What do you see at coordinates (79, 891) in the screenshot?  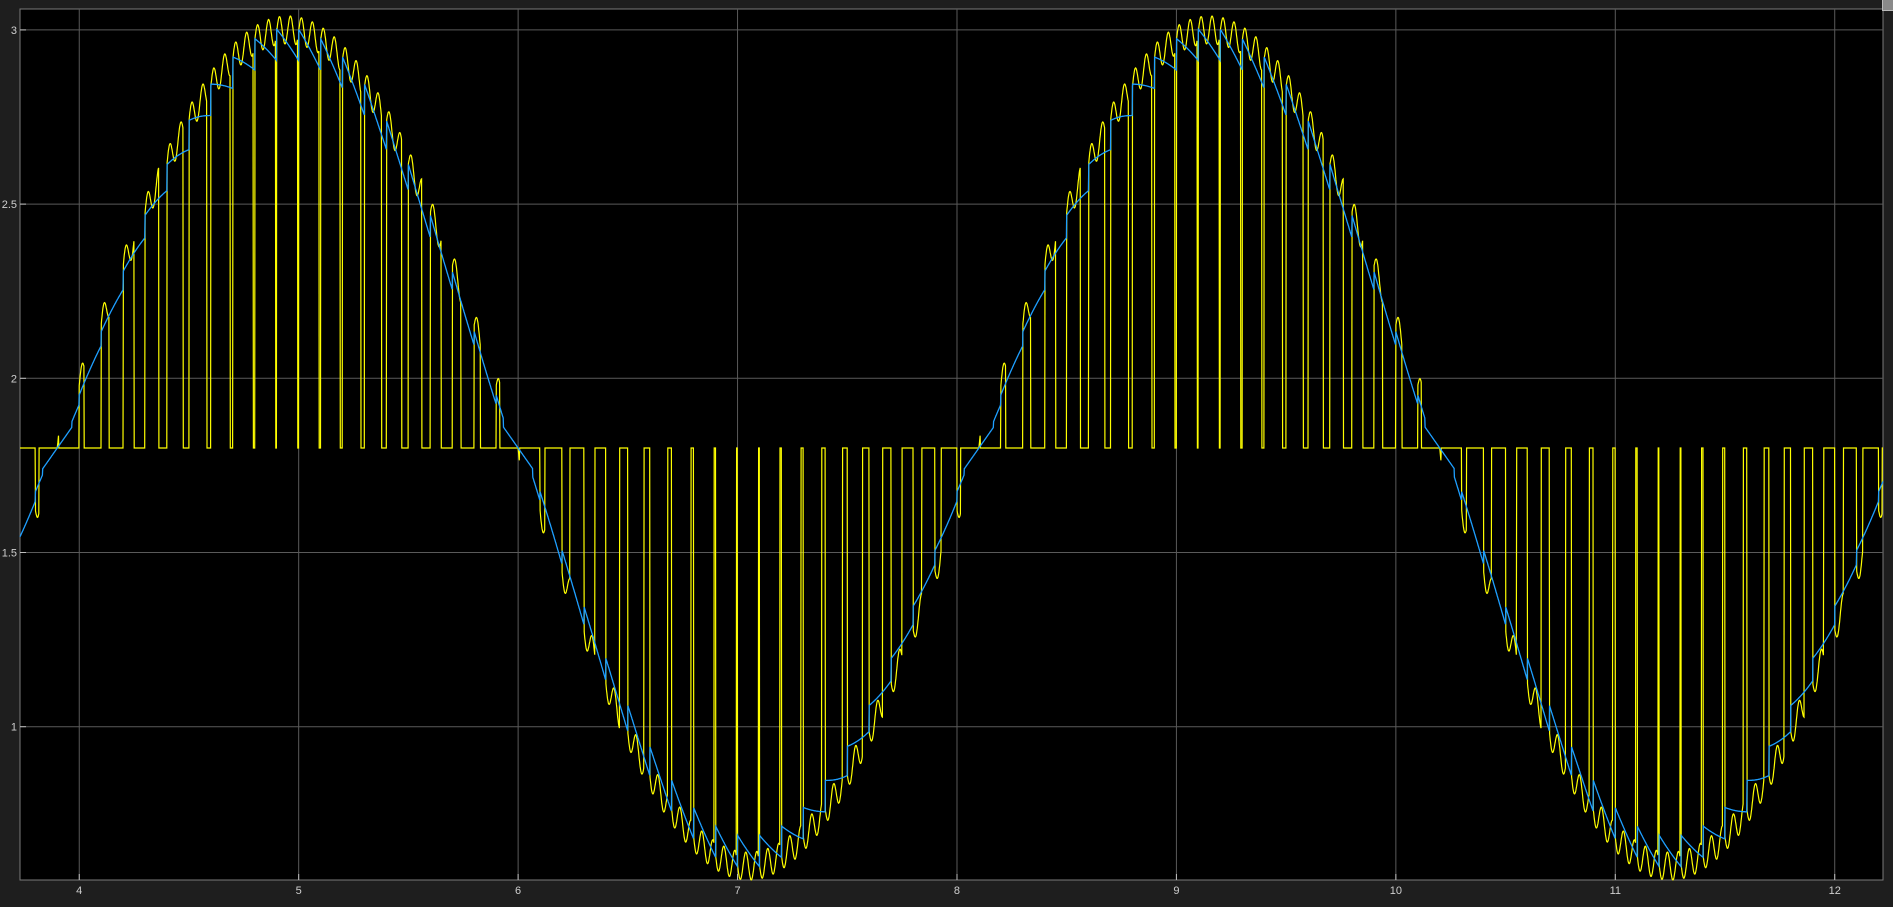 I see `x-tick-label: 4` at bounding box center [79, 891].